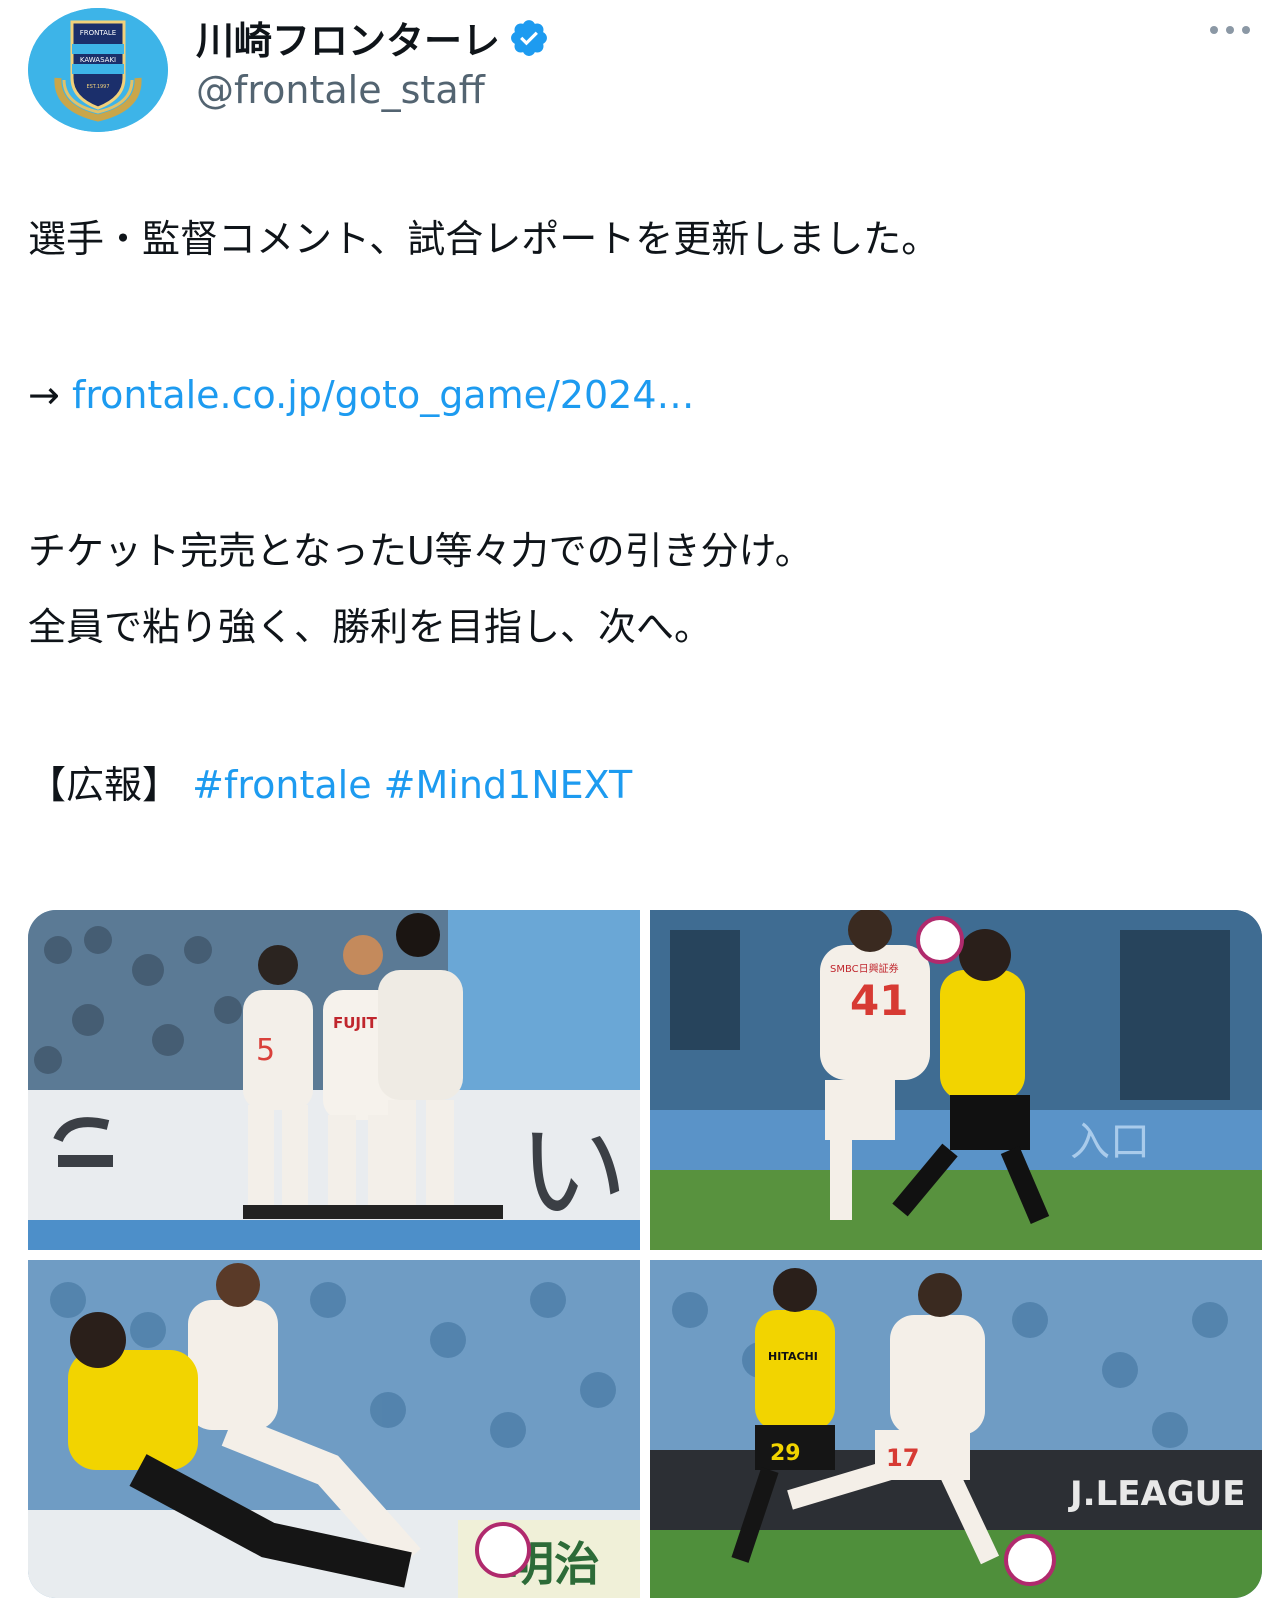 The width and height of the screenshot is (1284, 1603). Describe the element at coordinates (104, 785) in the screenshot. I see `tag-prefix: 【広報】` at that location.